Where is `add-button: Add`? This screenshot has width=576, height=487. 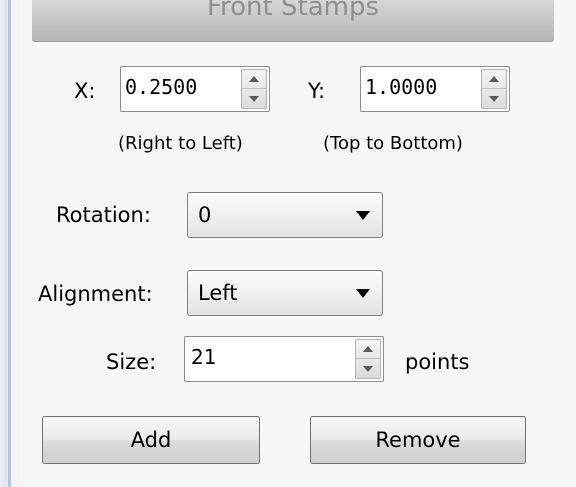 add-button: Add is located at coordinates (151, 440).